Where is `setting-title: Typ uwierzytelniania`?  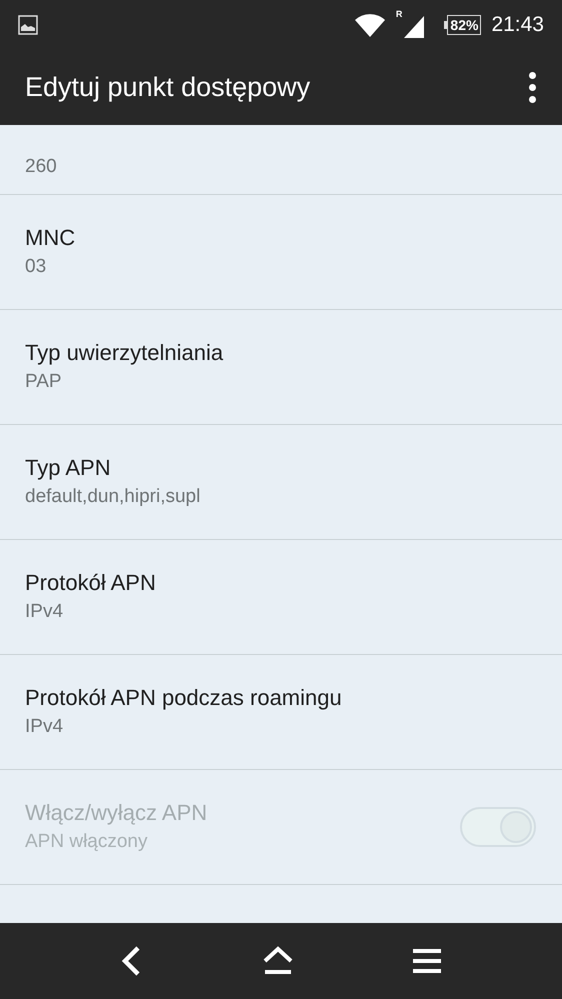 setting-title: Typ uwierzytelniania is located at coordinates (124, 353).